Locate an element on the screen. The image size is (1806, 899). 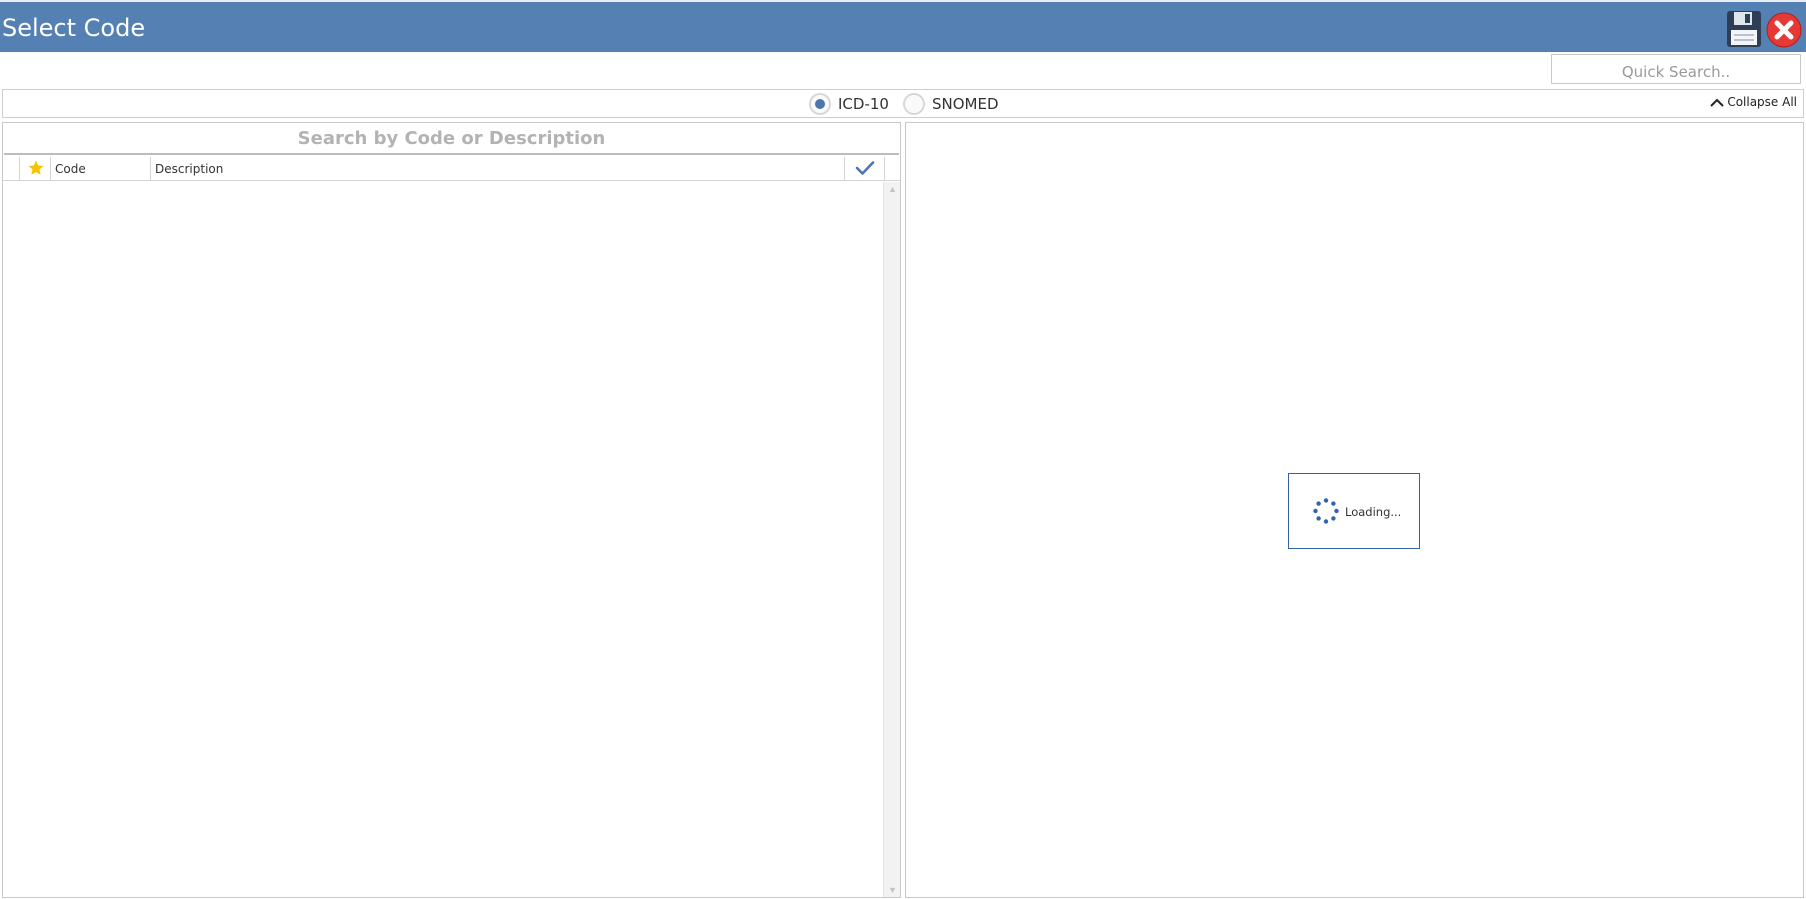
code-column-header: Code is located at coordinates (101, 169).